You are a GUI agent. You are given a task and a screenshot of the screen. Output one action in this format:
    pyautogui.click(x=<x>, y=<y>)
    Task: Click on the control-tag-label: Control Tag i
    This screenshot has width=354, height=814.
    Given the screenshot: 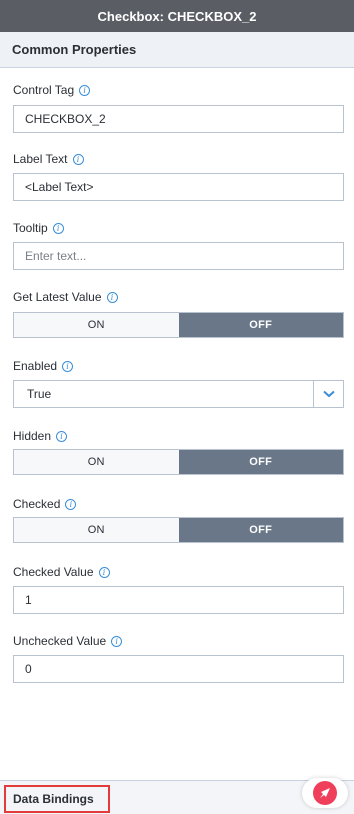 What is the action you would take?
    pyautogui.click(x=52, y=90)
    